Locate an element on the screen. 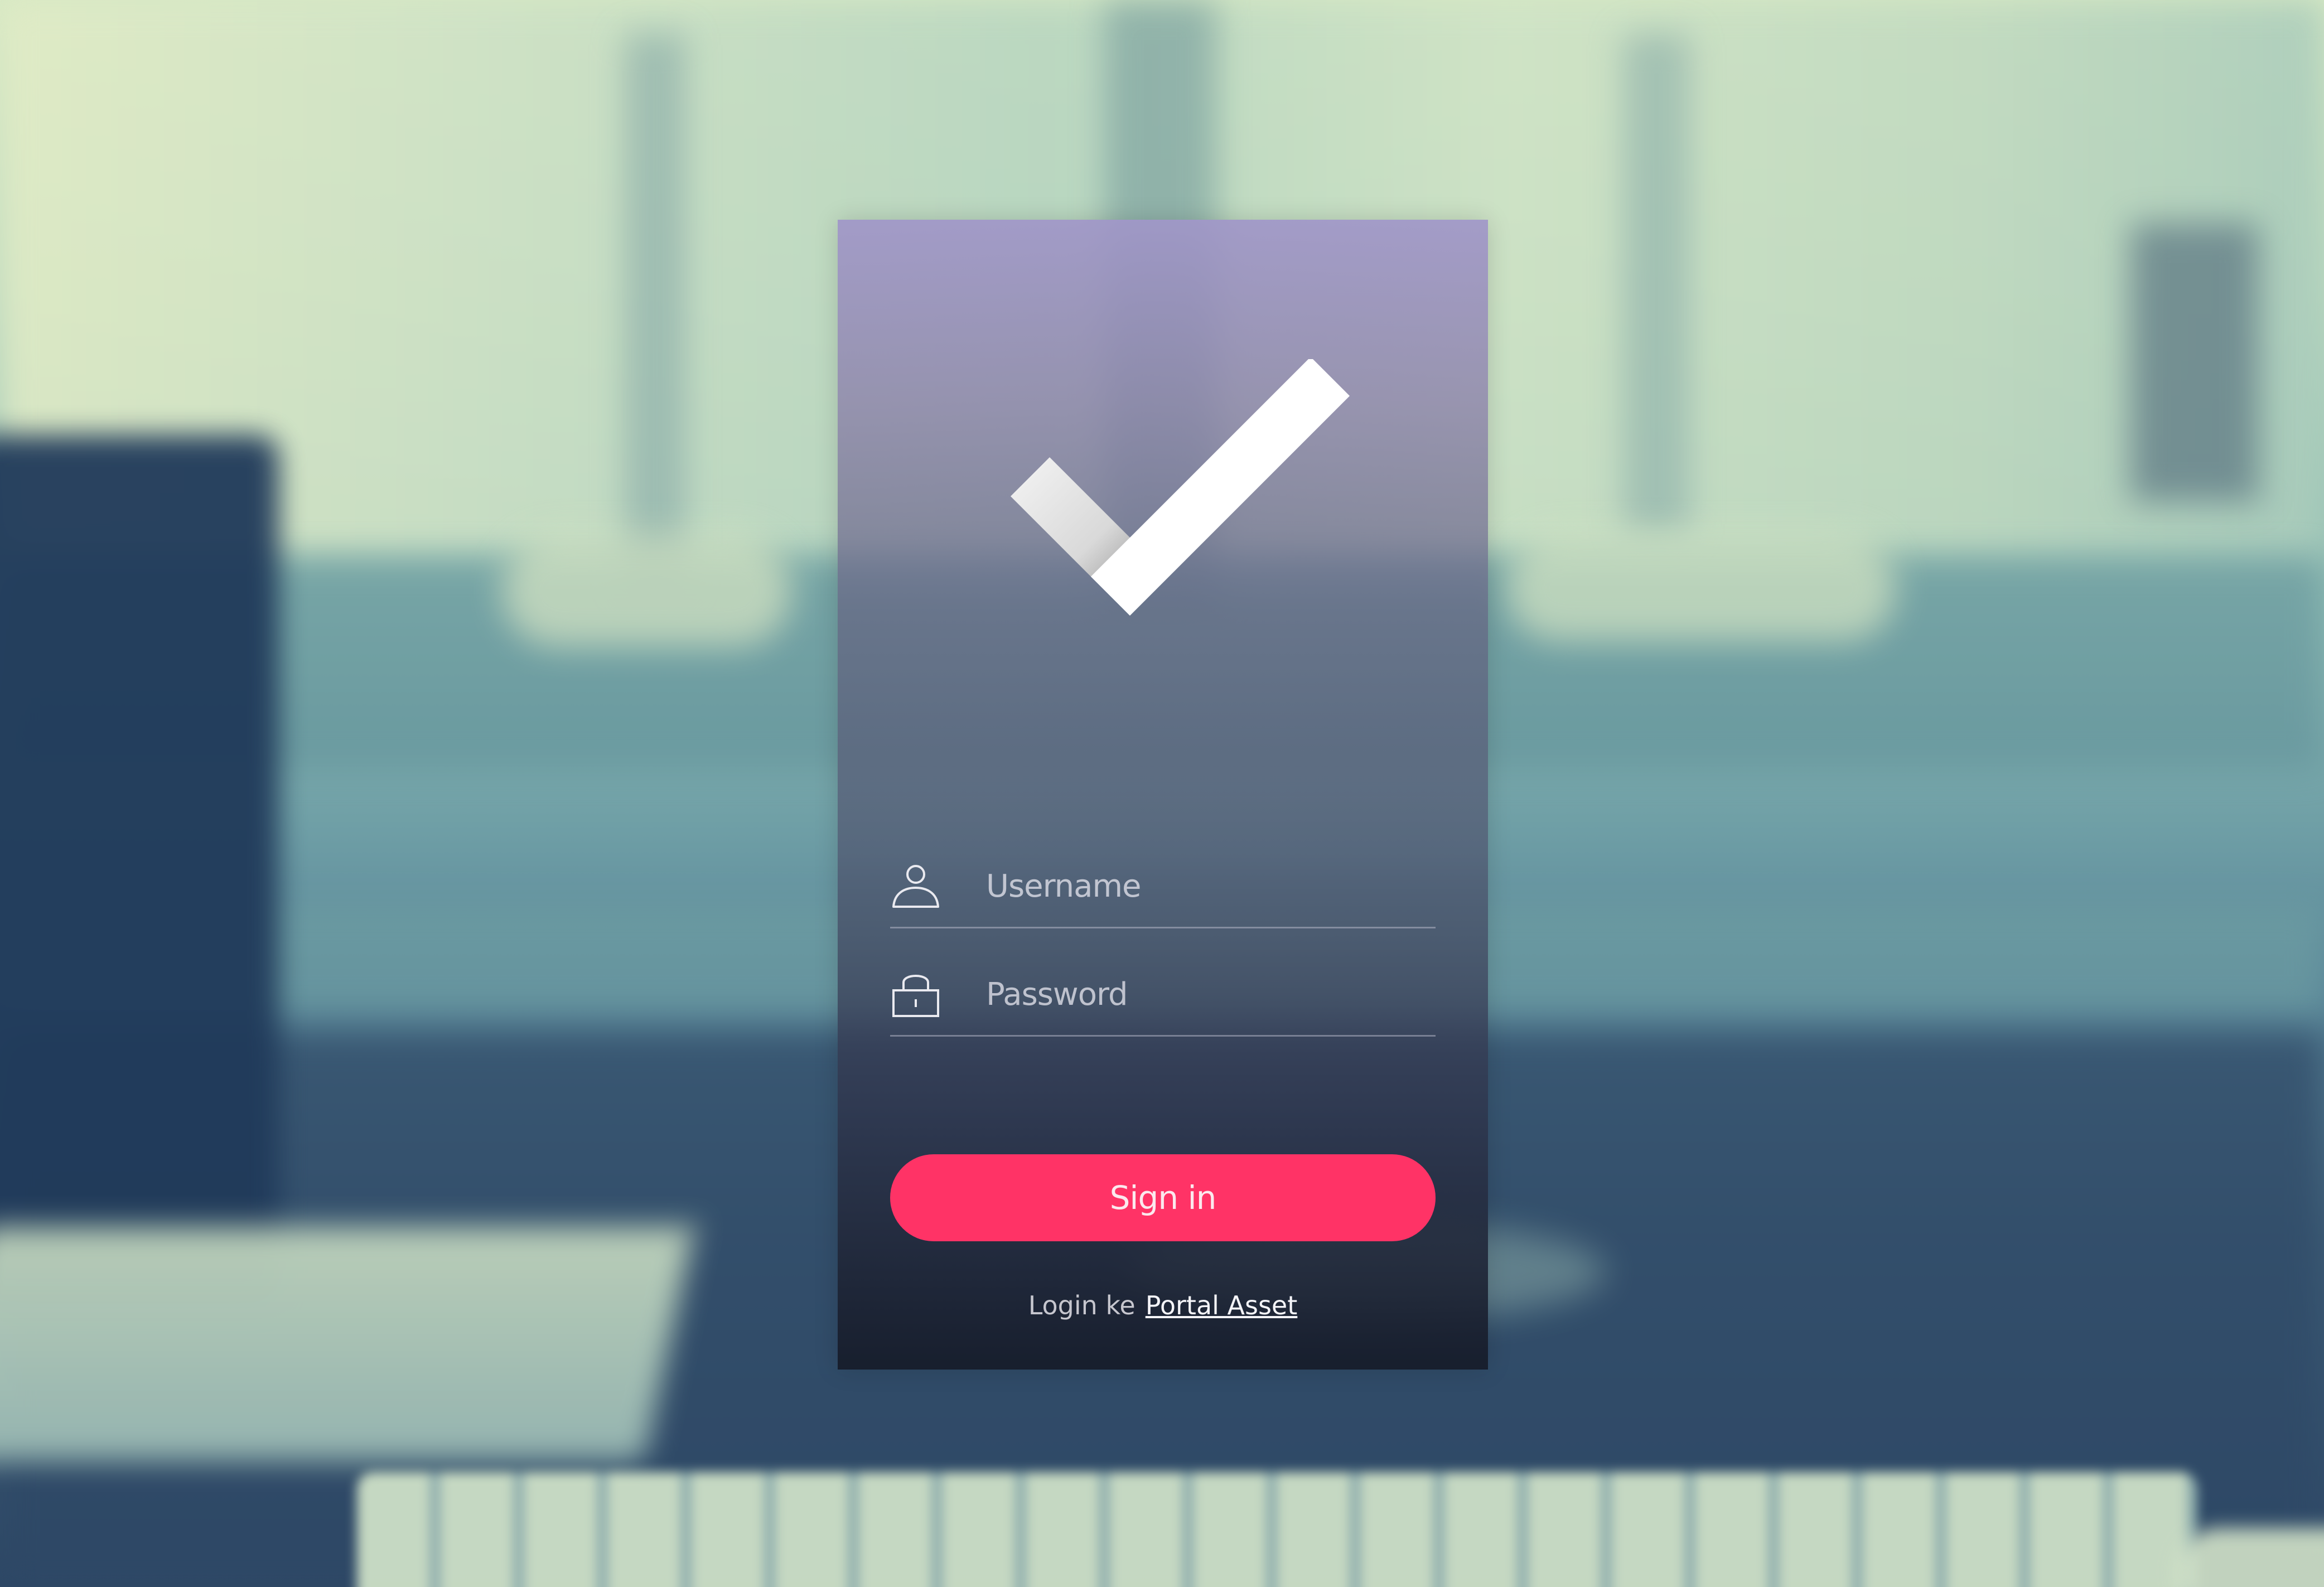  username-field is located at coordinates (1163, 885).